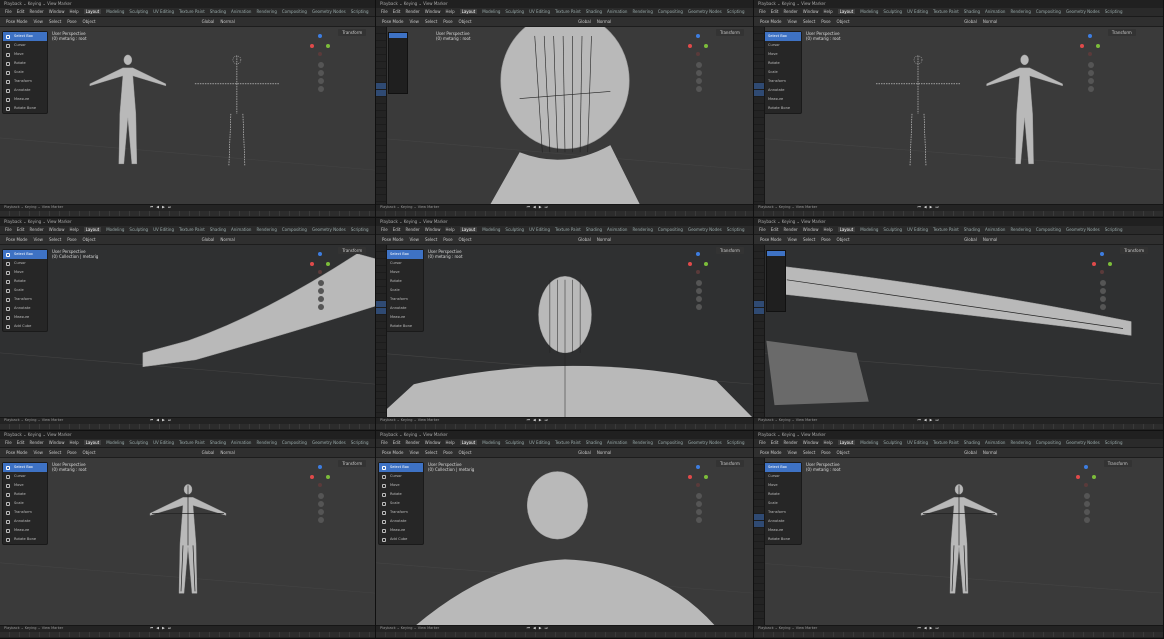 This screenshot has width=1164, height=639. What do you see at coordinates (729, 32) in the screenshot?
I see `transform-panel-tab: Transform` at bounding box center [729, 32].